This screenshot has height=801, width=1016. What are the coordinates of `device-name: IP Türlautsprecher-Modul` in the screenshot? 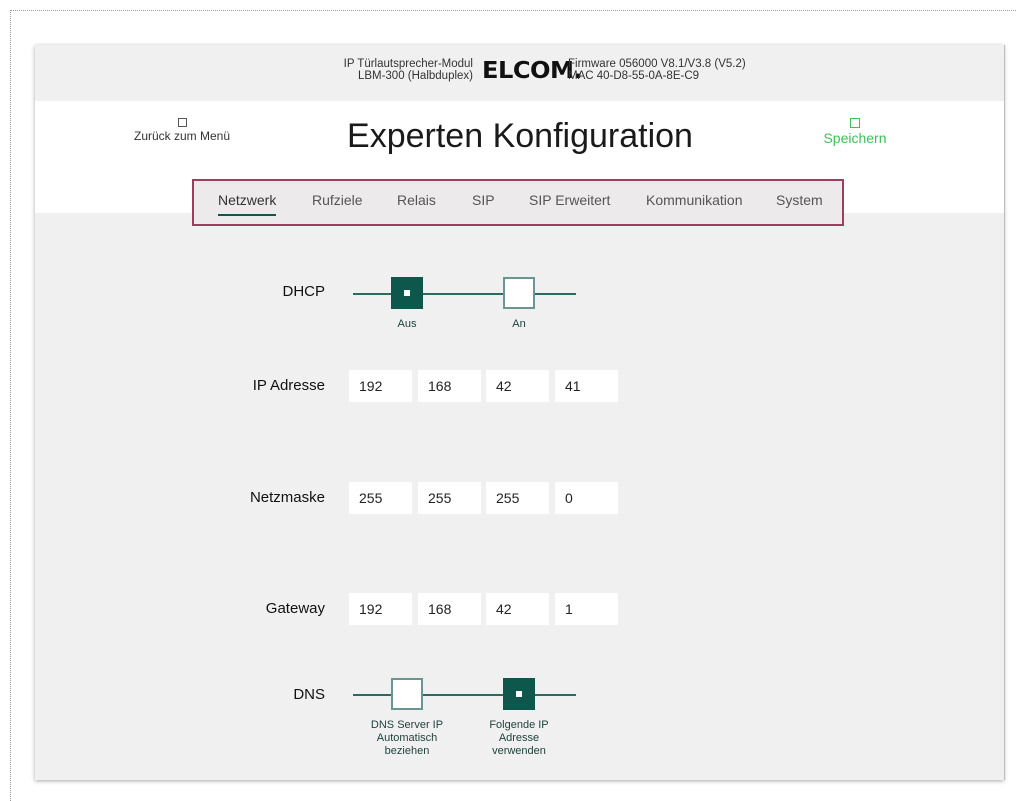 It's located at (408, 64).